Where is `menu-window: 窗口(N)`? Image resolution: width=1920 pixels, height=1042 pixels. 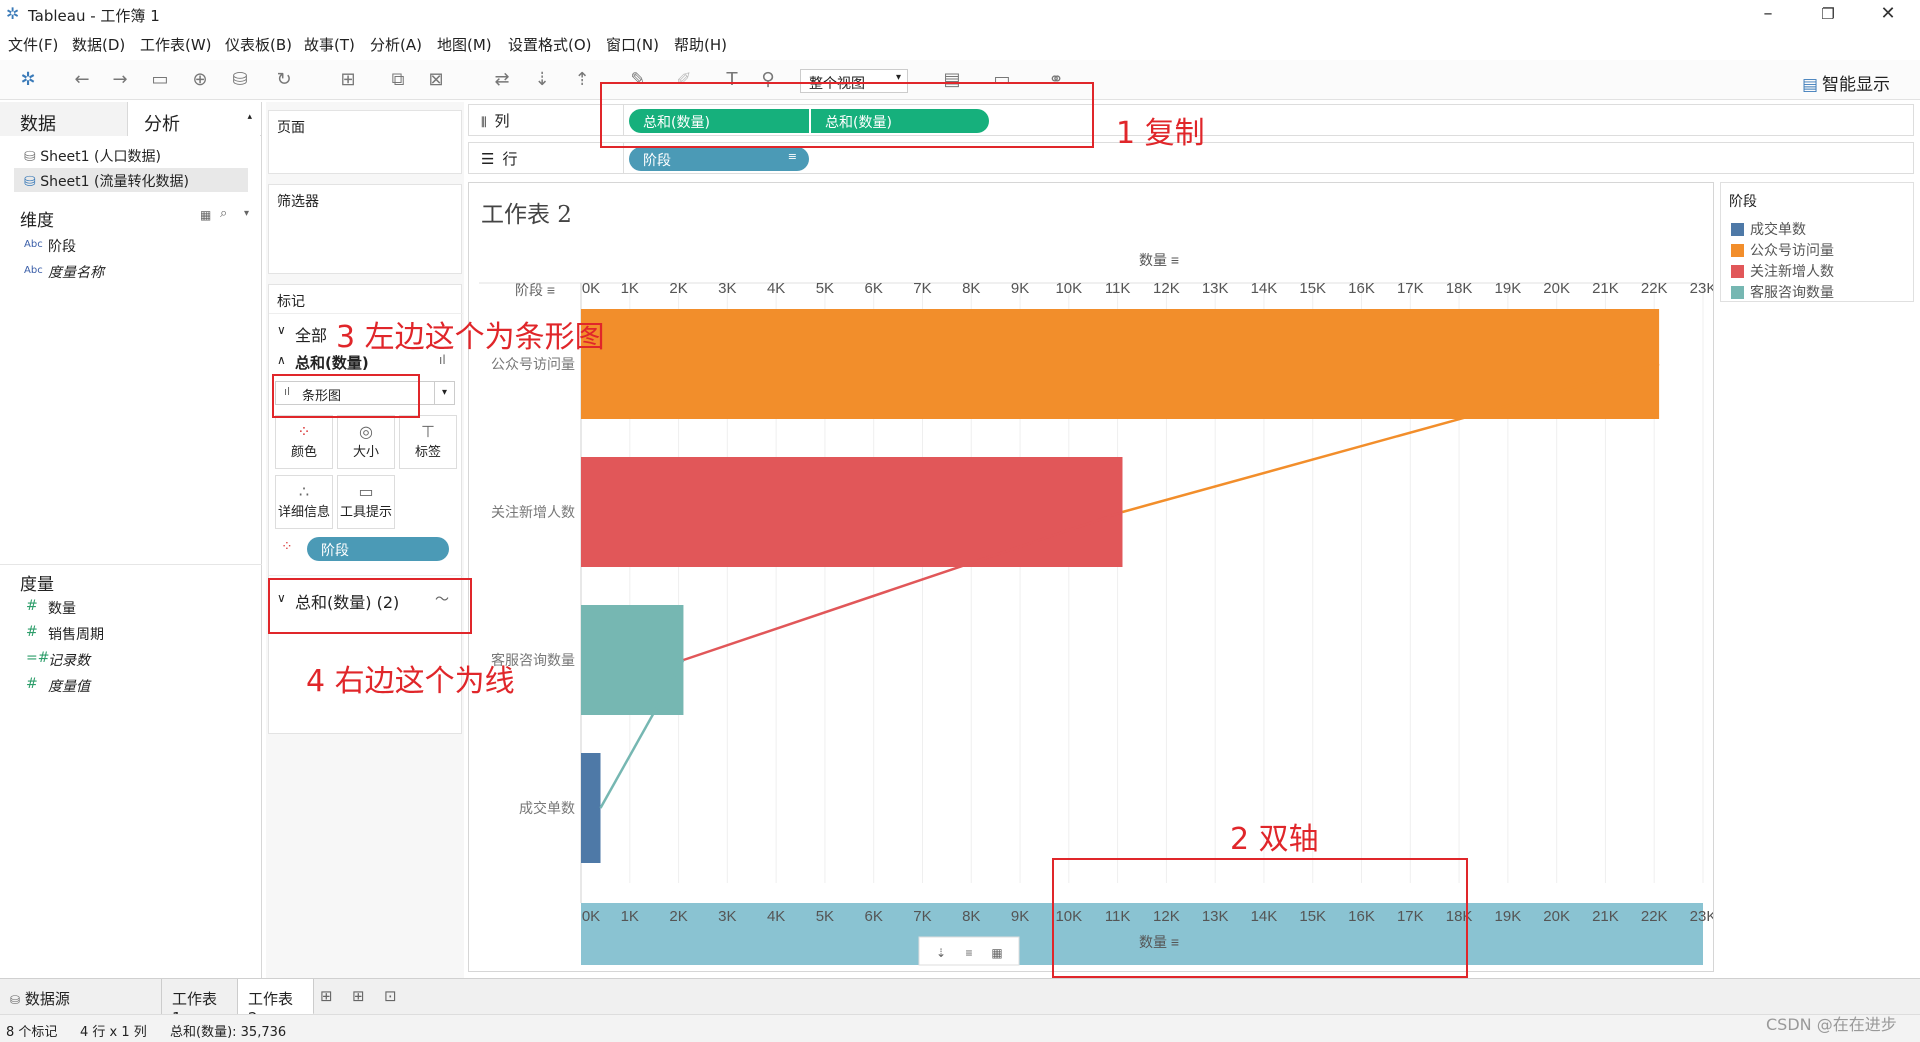 menu-window: 窗口(N) is located at coordinates (632, 44).